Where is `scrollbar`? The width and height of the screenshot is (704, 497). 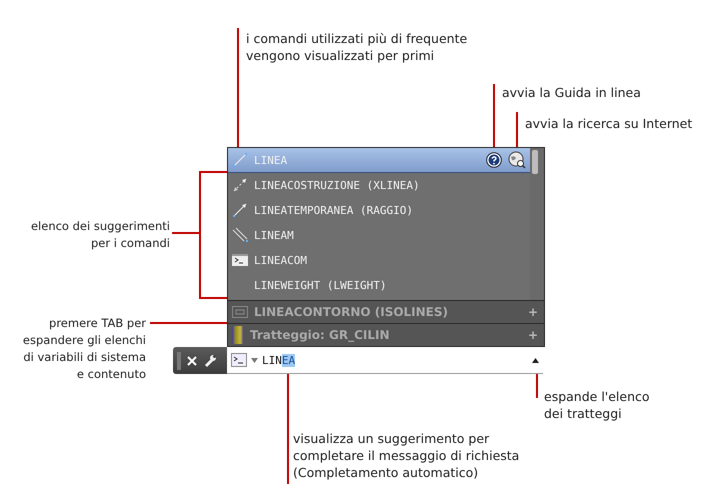 scrollbar is located at coordinates (537, 224).